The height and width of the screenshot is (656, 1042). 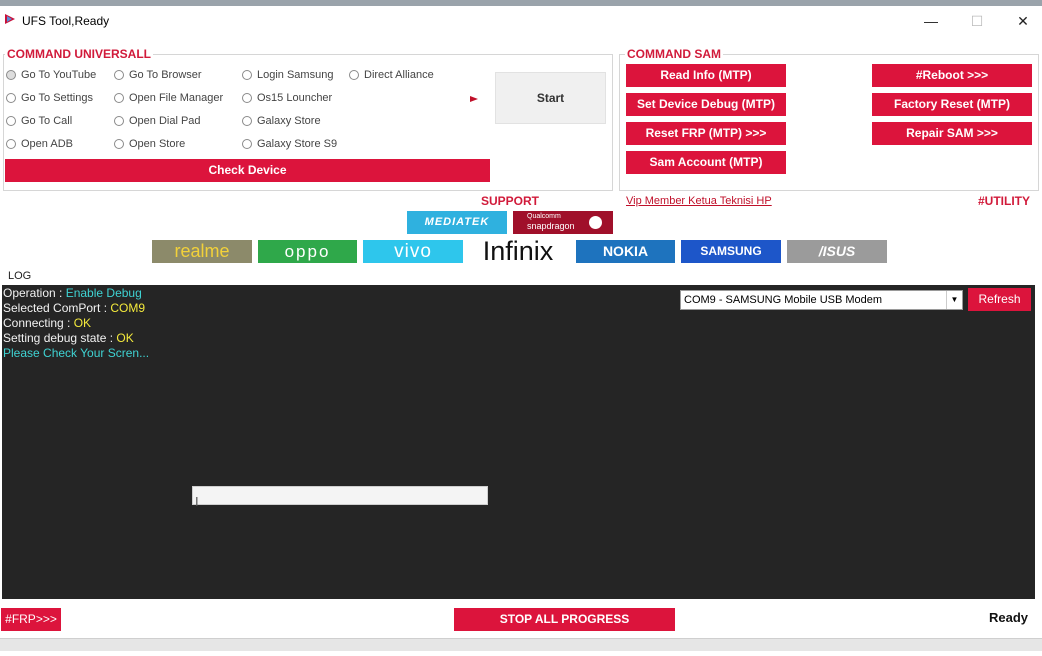 What do you see at coordinates (518, 251) in the screenshot?
I see `infinix-logo: Infinix` at bounding box center [518, 251].